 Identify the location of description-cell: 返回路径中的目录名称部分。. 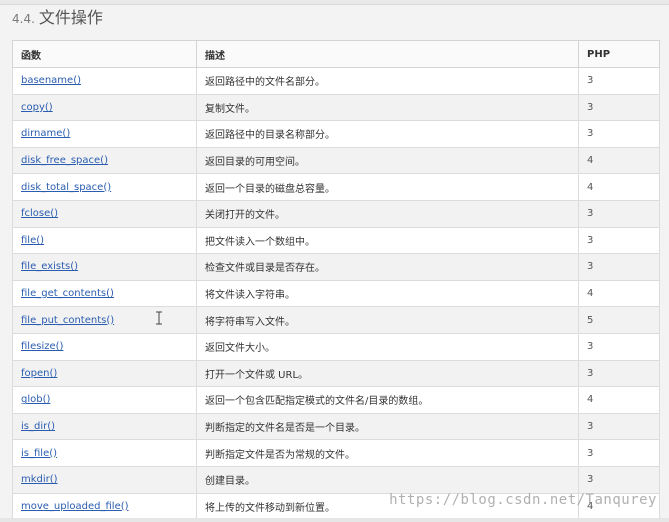
(387, 134).